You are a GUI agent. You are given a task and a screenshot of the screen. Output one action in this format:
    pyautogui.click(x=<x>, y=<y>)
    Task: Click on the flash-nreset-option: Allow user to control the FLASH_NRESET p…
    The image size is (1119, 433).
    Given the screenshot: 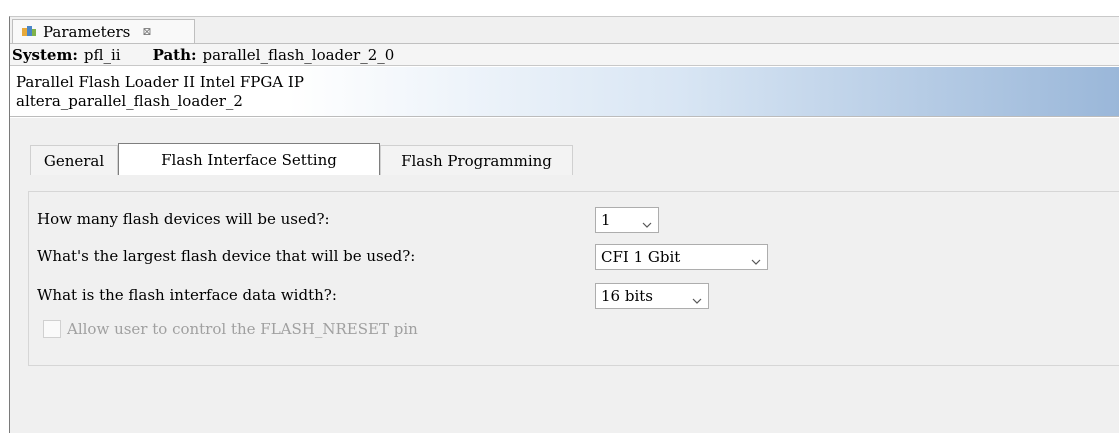 What is the action you would take?
    pyautogui.click(x=230, y=329)
    